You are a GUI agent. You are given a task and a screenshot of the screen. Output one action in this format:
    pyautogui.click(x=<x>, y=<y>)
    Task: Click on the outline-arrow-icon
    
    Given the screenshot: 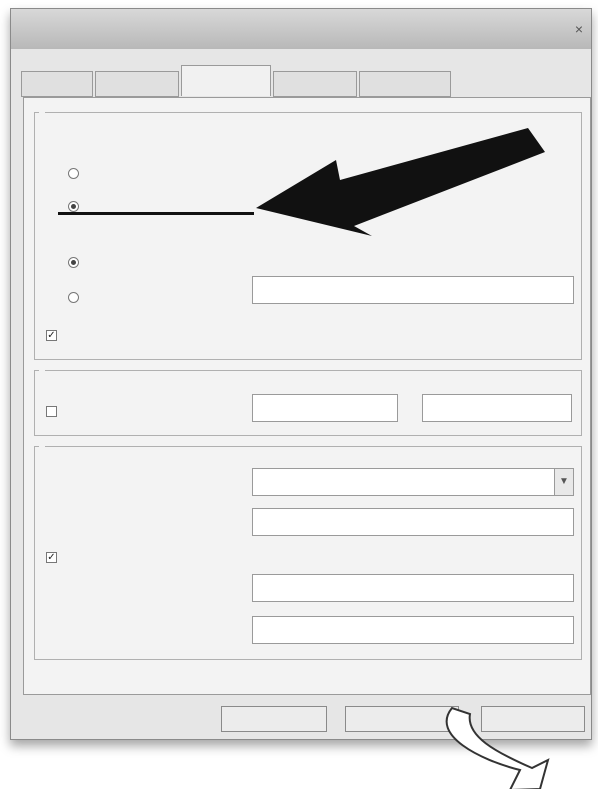 What is the action you would take?
    pyautogui.click(x=497, y=747)
    